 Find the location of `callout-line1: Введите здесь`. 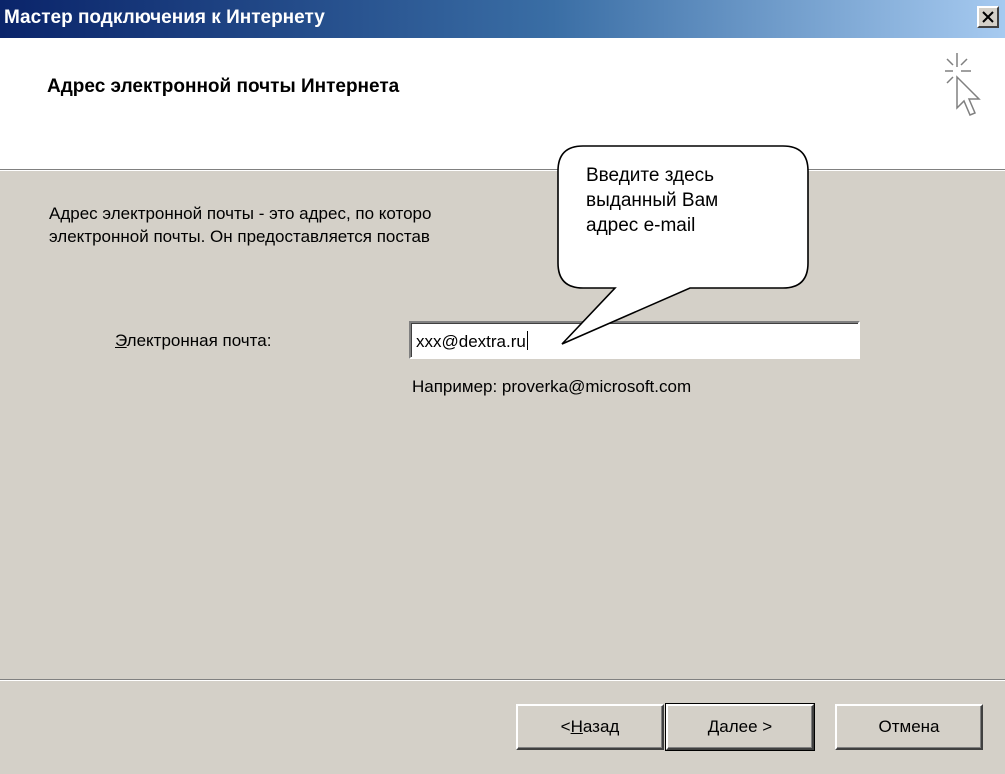

callout-line1: Введите здесь is located at coordinates (650, 175).